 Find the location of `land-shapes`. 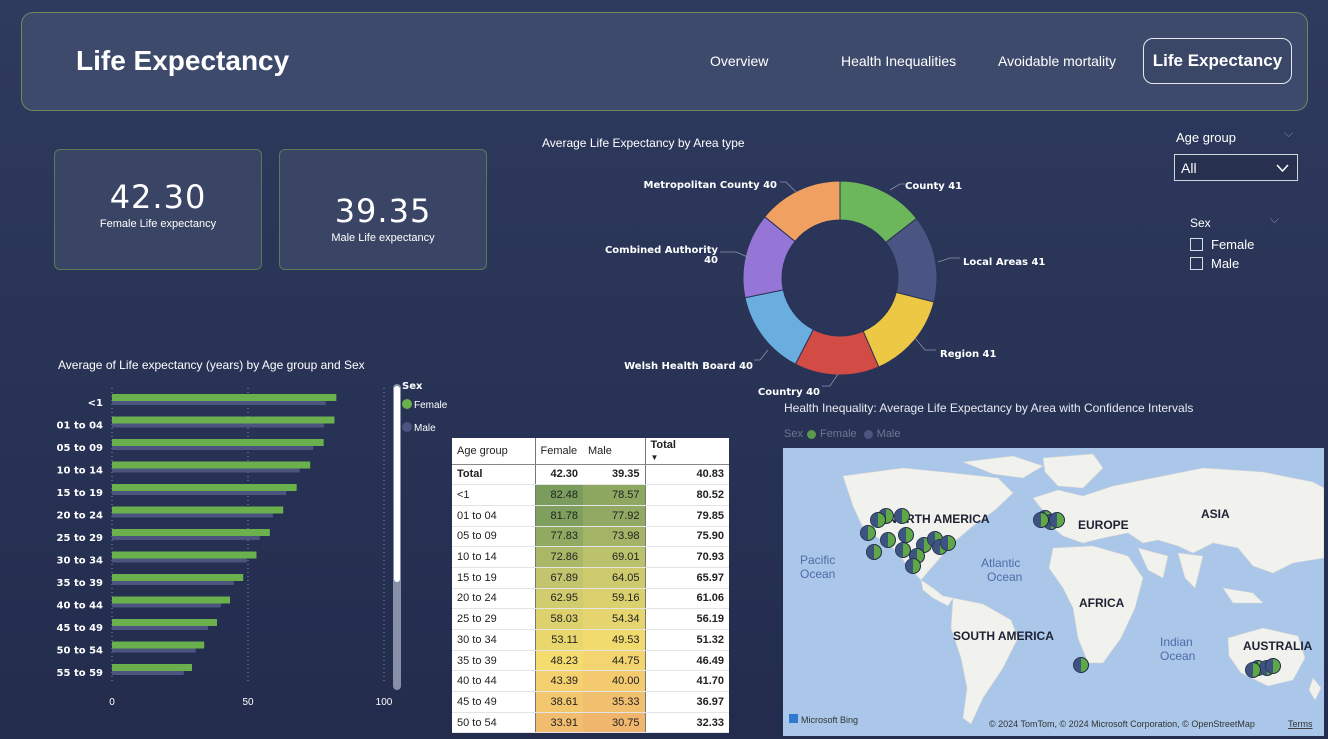

land-shapes is located at coordinates (1083, 589).